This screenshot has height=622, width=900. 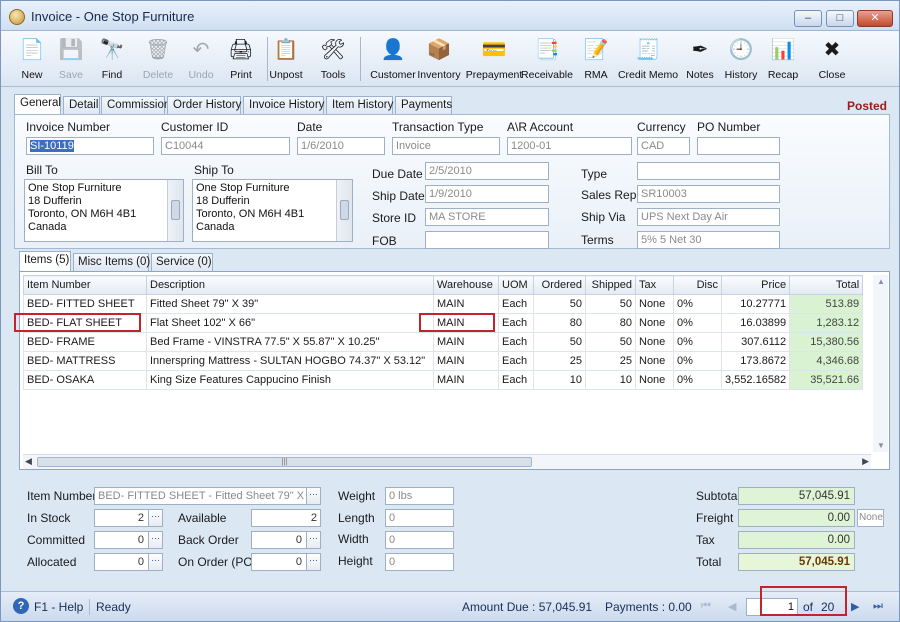 I want to click on customer-id-field: C10044, so click(x=225, y=146).